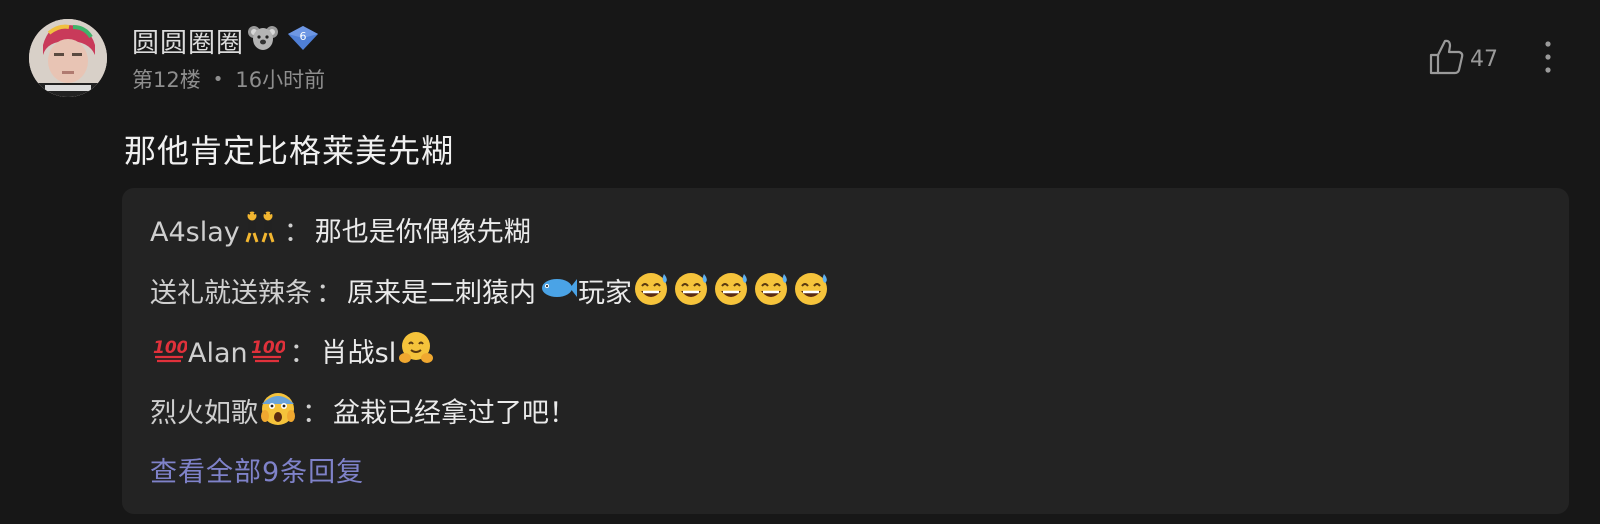 Image resolution: width=1600 pixels, height=524 pixels. Describe the element at coordinates (231, 294) in the screenshot. I see `reply-user: 送礼就送辣条` at that location.